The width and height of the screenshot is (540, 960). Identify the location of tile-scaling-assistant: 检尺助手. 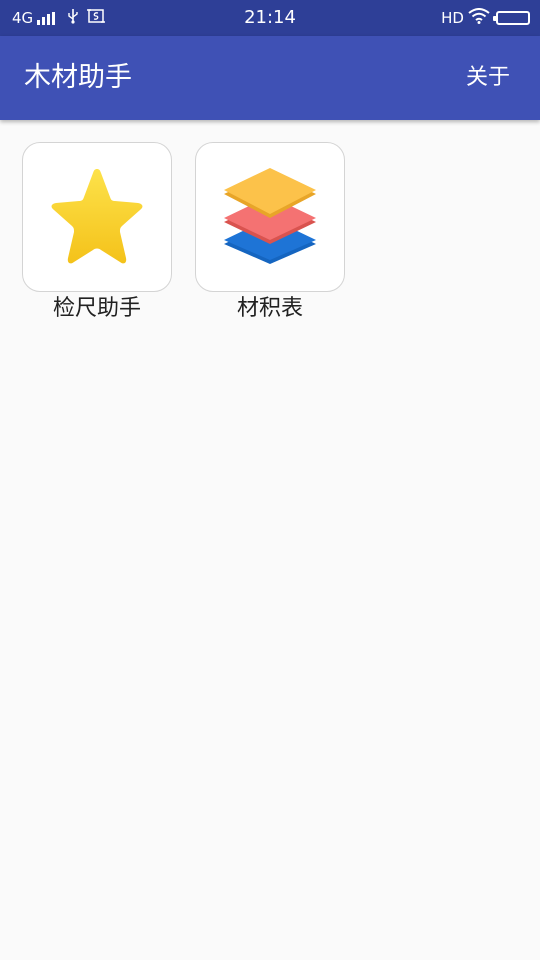
(97, 233).